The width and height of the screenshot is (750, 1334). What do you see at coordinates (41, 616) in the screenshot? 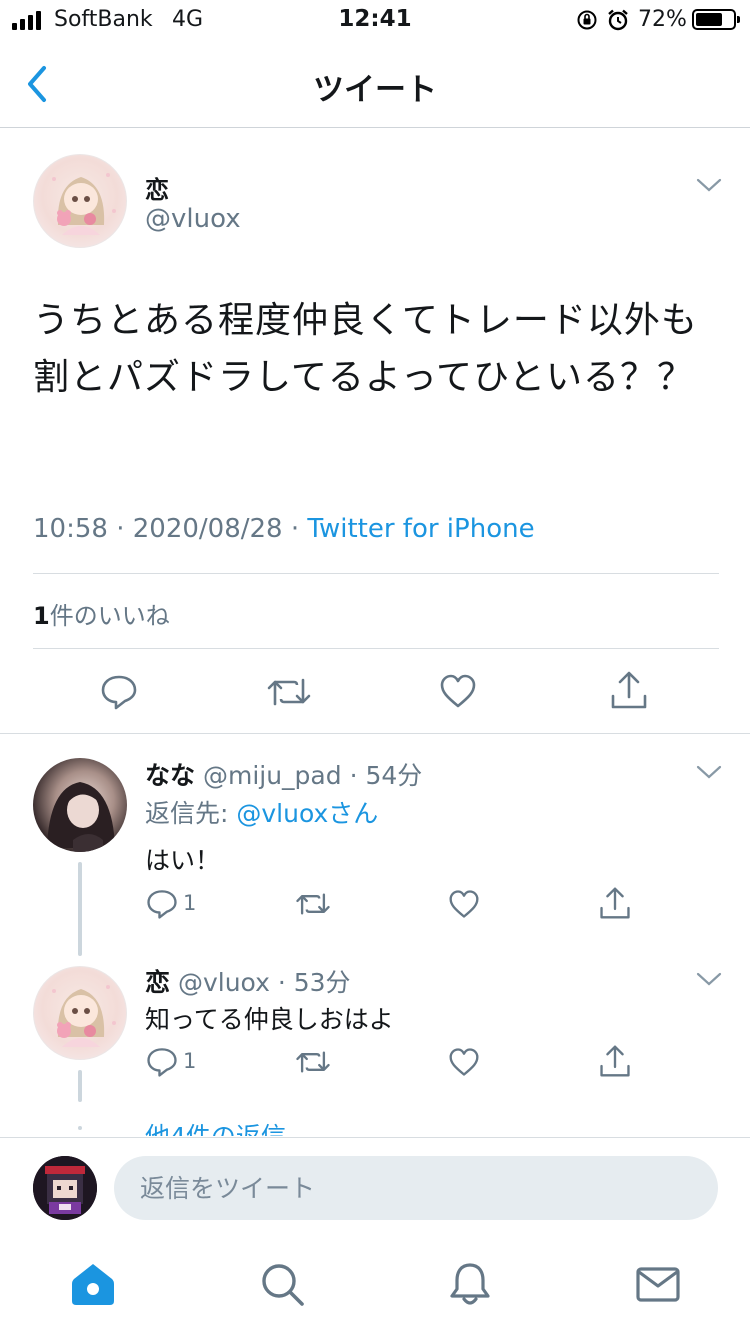
I see `likes-count: 1` at bounding box center [41, 616].